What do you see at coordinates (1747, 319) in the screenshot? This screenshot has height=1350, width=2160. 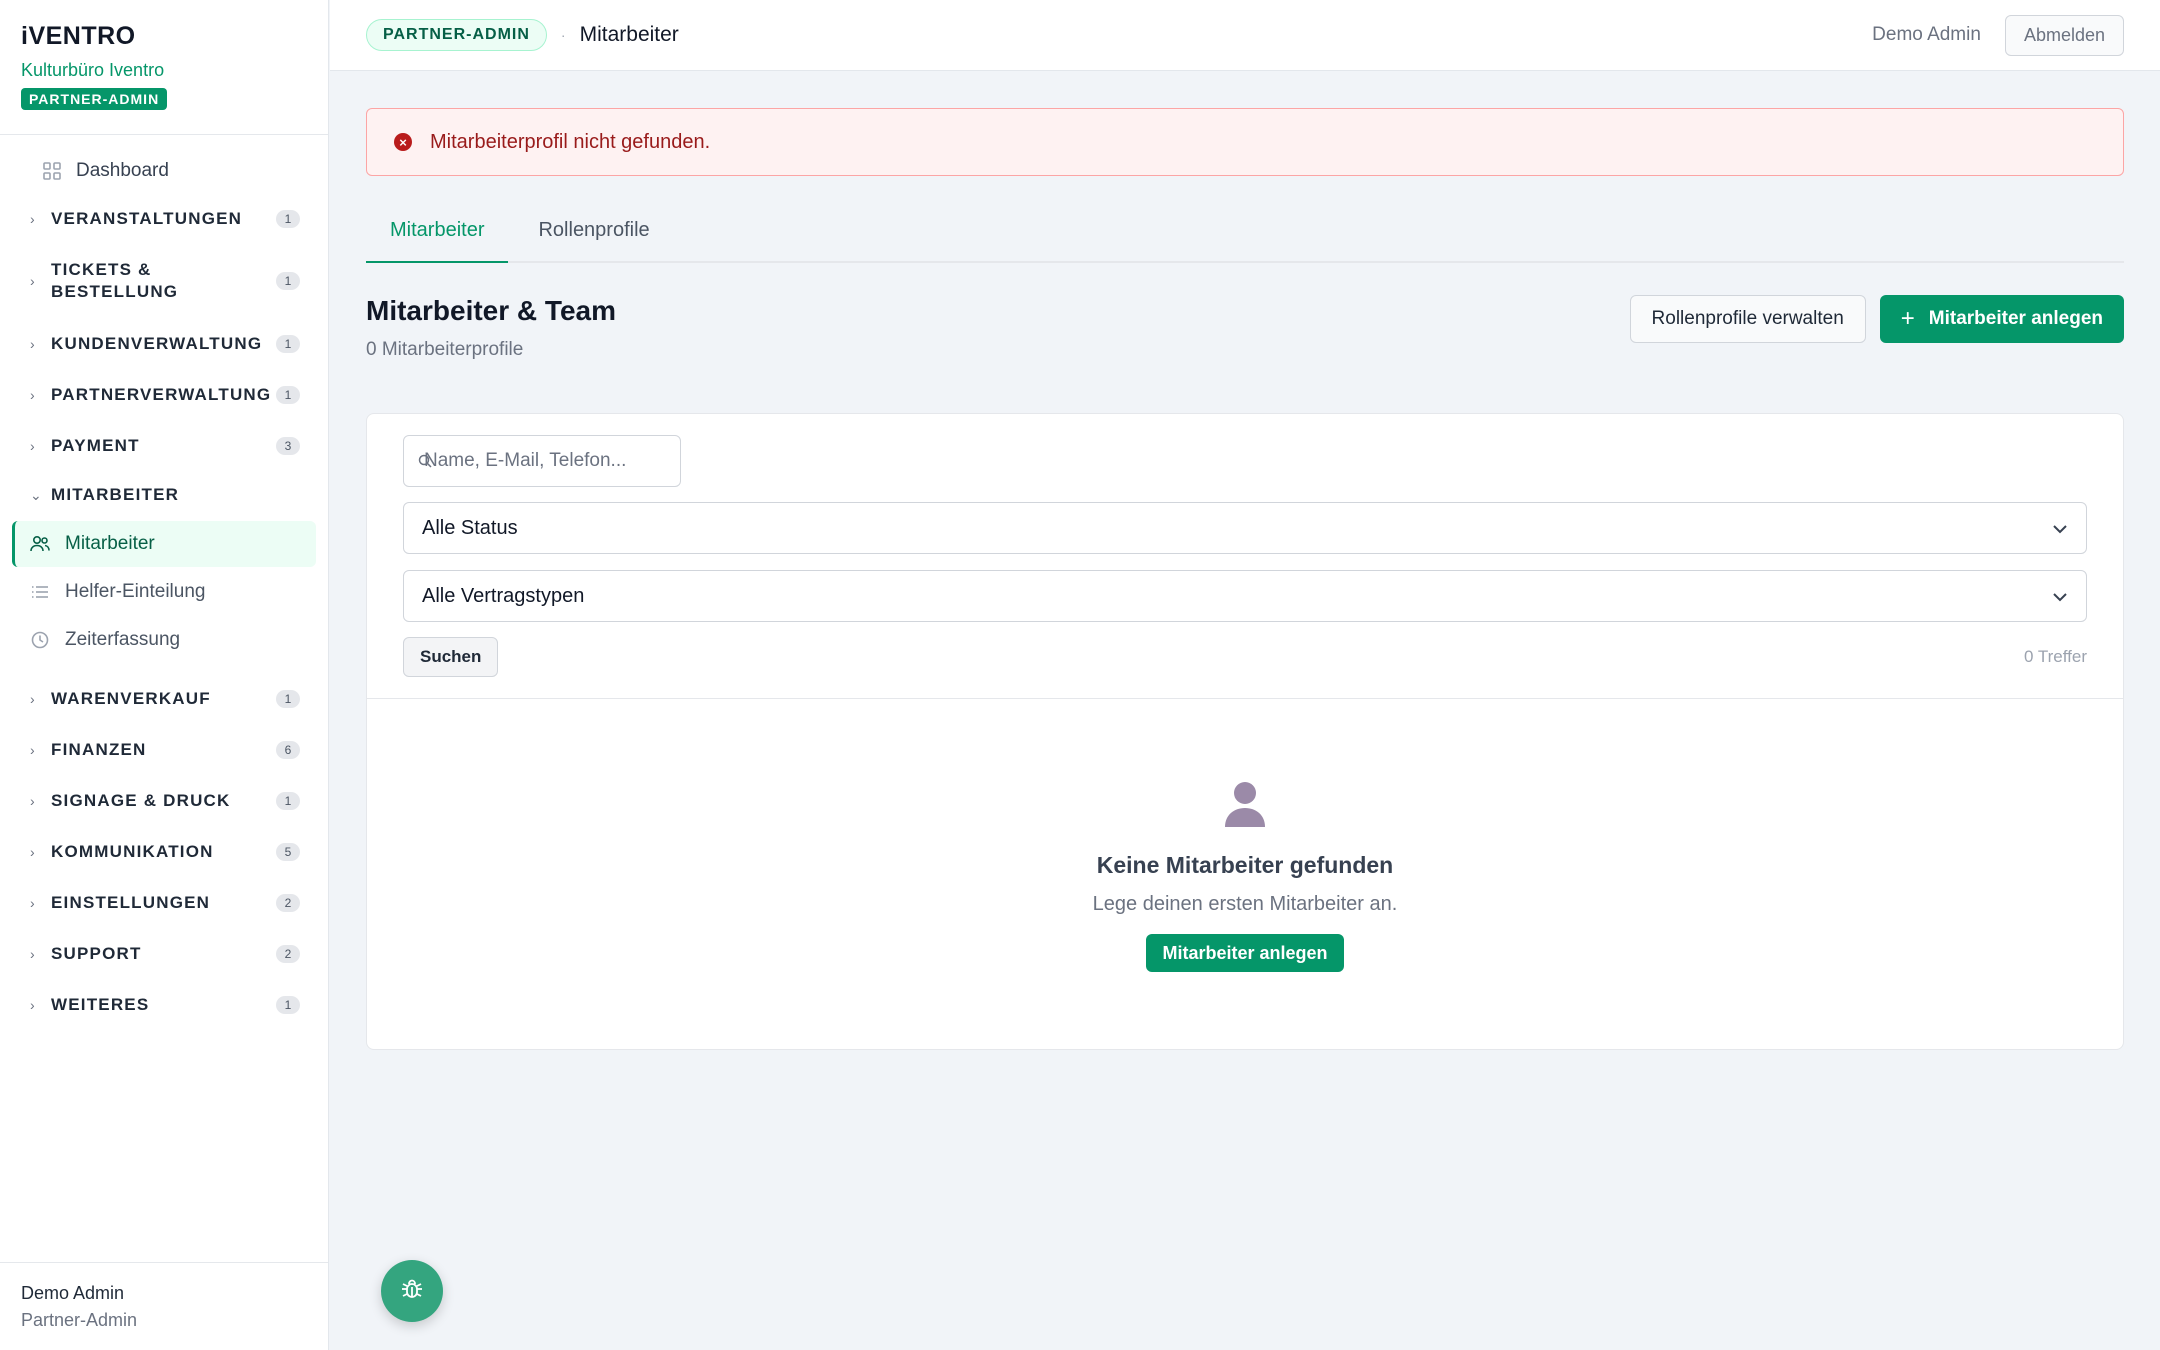 I see `manage-roles-button: Rollenprofile verwalten` at bounding box center [1747, 319].